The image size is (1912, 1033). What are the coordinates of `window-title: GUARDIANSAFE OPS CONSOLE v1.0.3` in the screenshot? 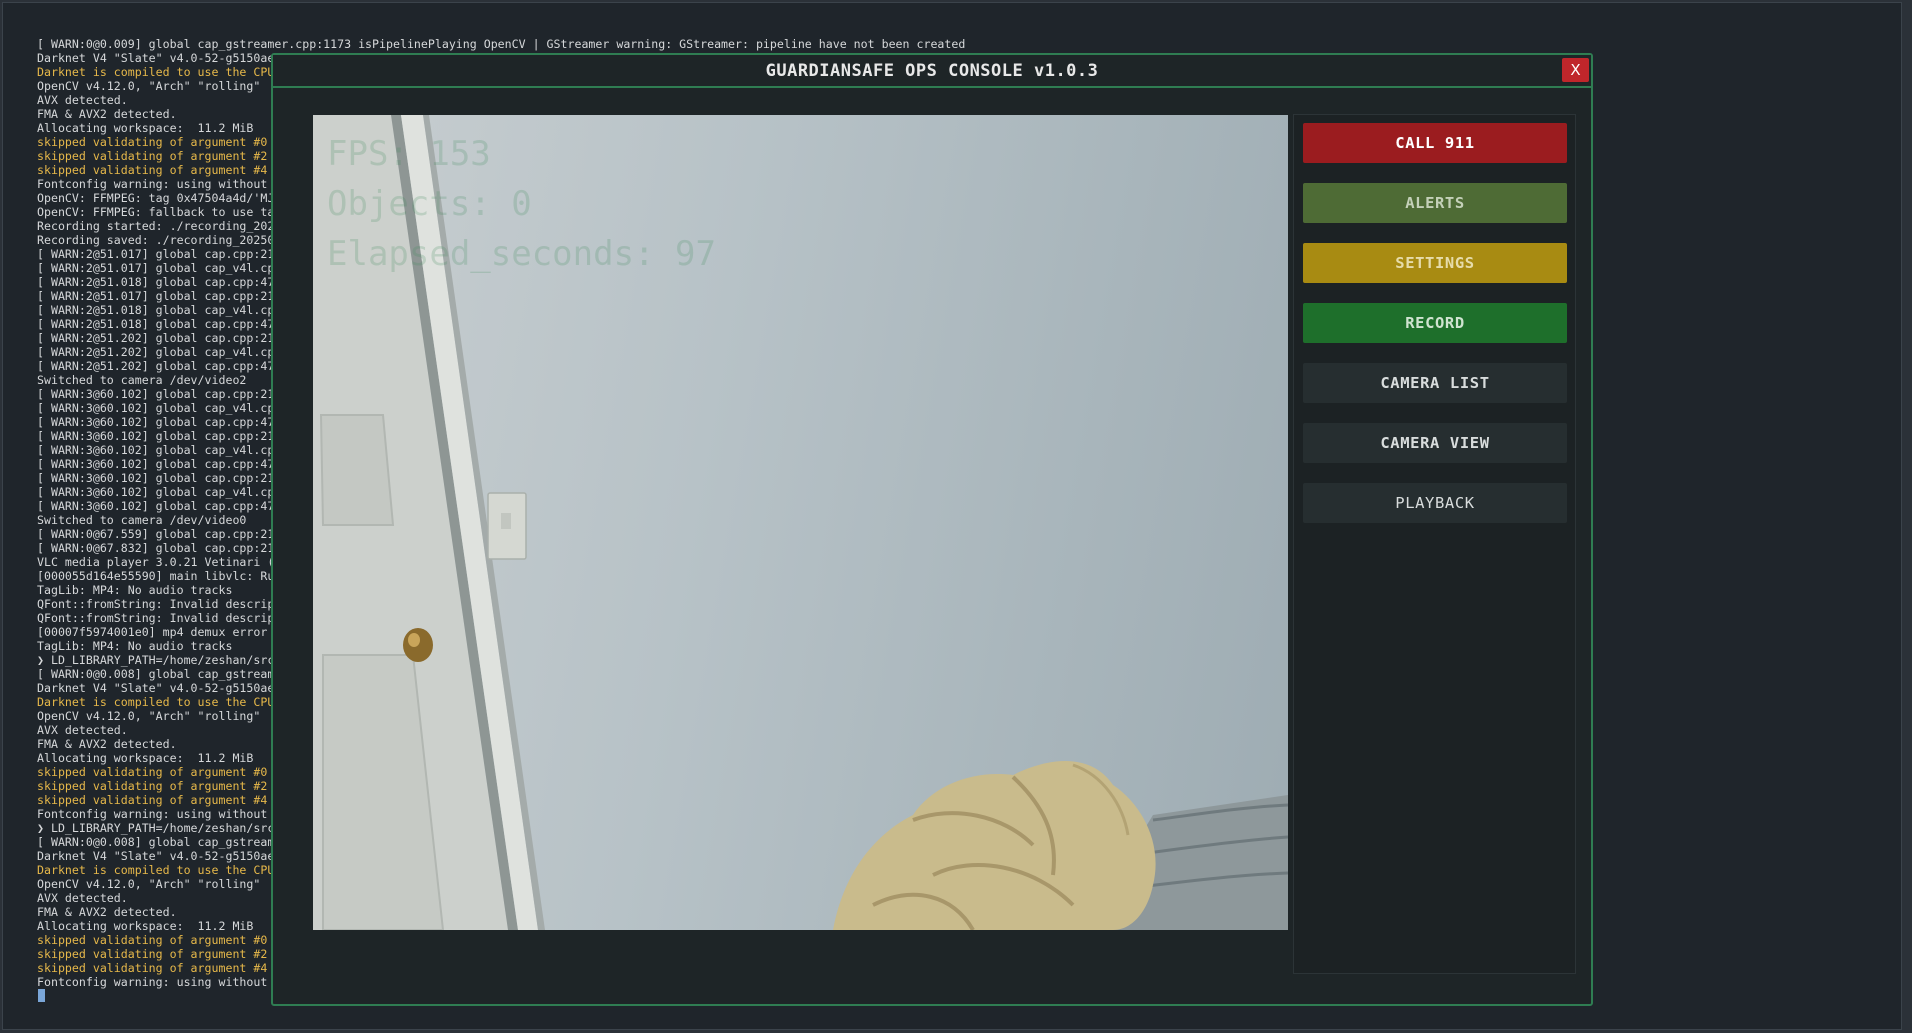 It's located at (932, 71).